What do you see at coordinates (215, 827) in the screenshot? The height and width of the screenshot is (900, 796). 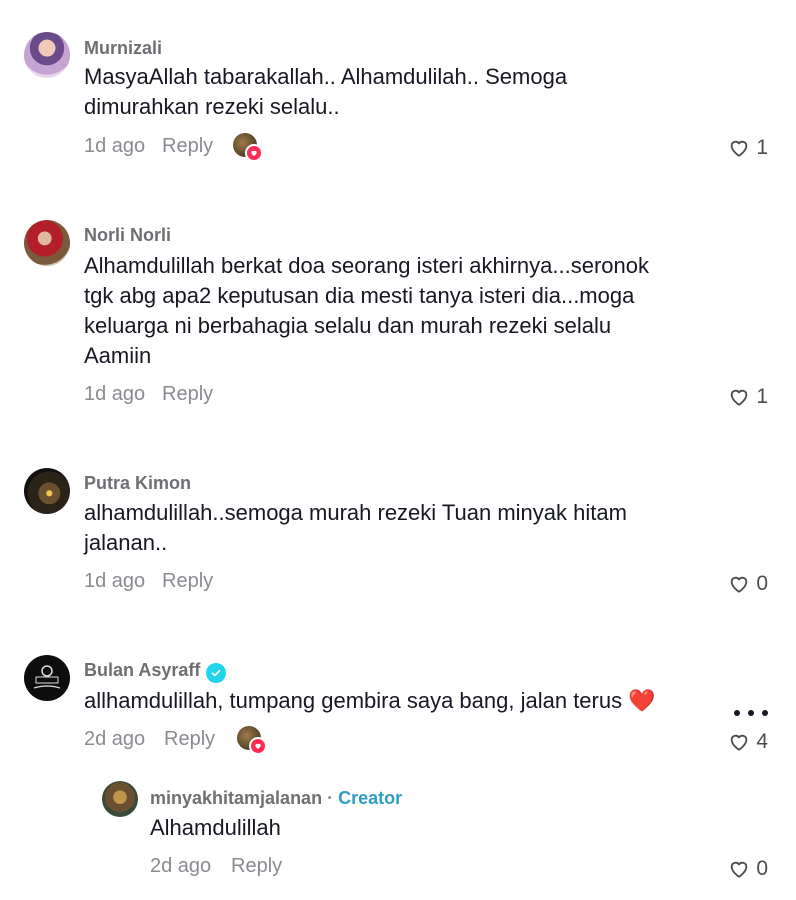 I see `reply-text: Alhamdulillah` at bounding box center [215, 827].